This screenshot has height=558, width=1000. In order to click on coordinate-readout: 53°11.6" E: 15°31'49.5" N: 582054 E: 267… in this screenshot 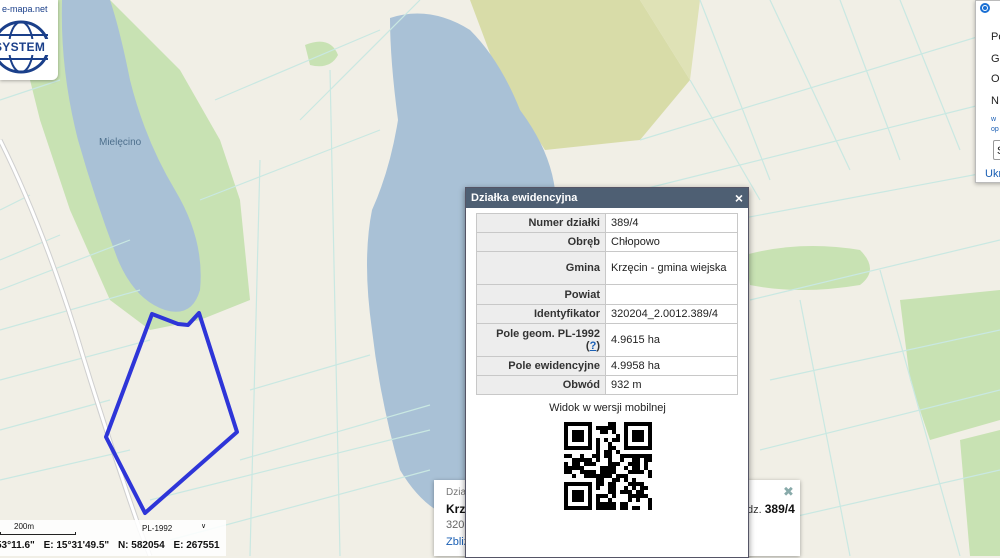, I will do `click(113, 545)`.